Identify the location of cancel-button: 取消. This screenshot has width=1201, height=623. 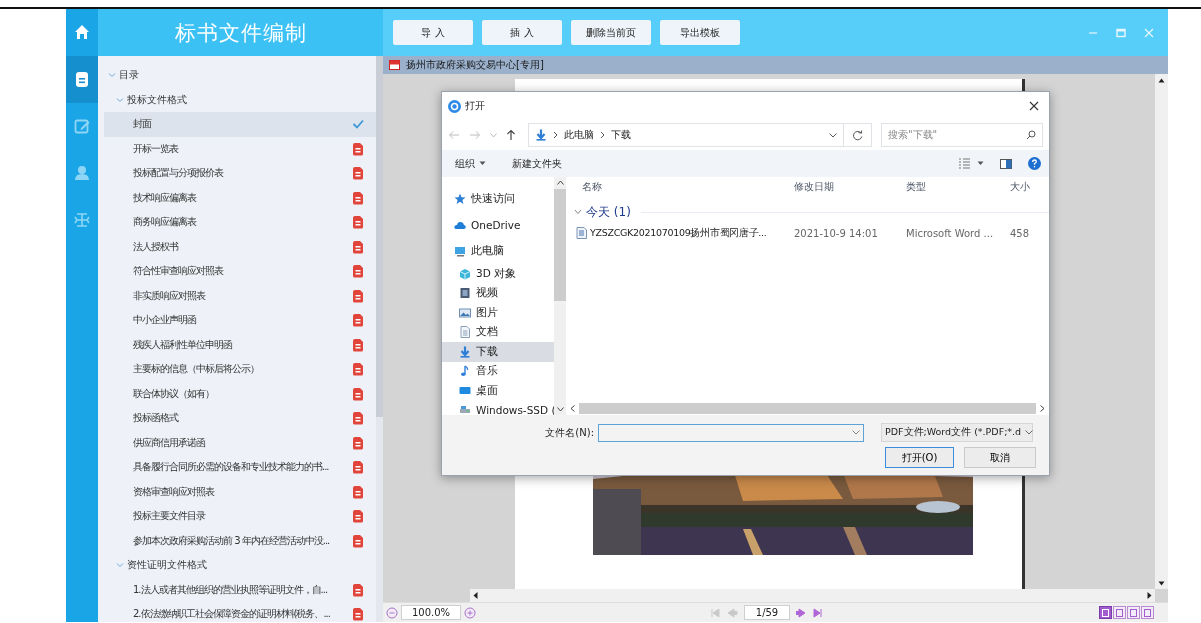
(1000, 457).